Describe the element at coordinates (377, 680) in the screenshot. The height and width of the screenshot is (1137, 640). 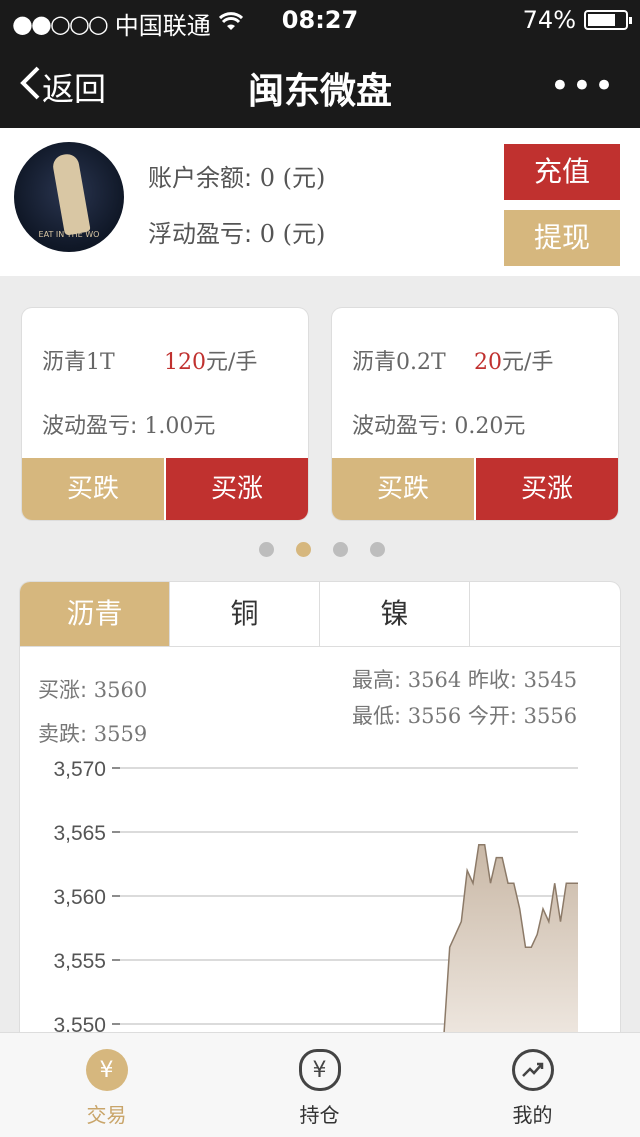
I see `high-label: 最高:` at that location.